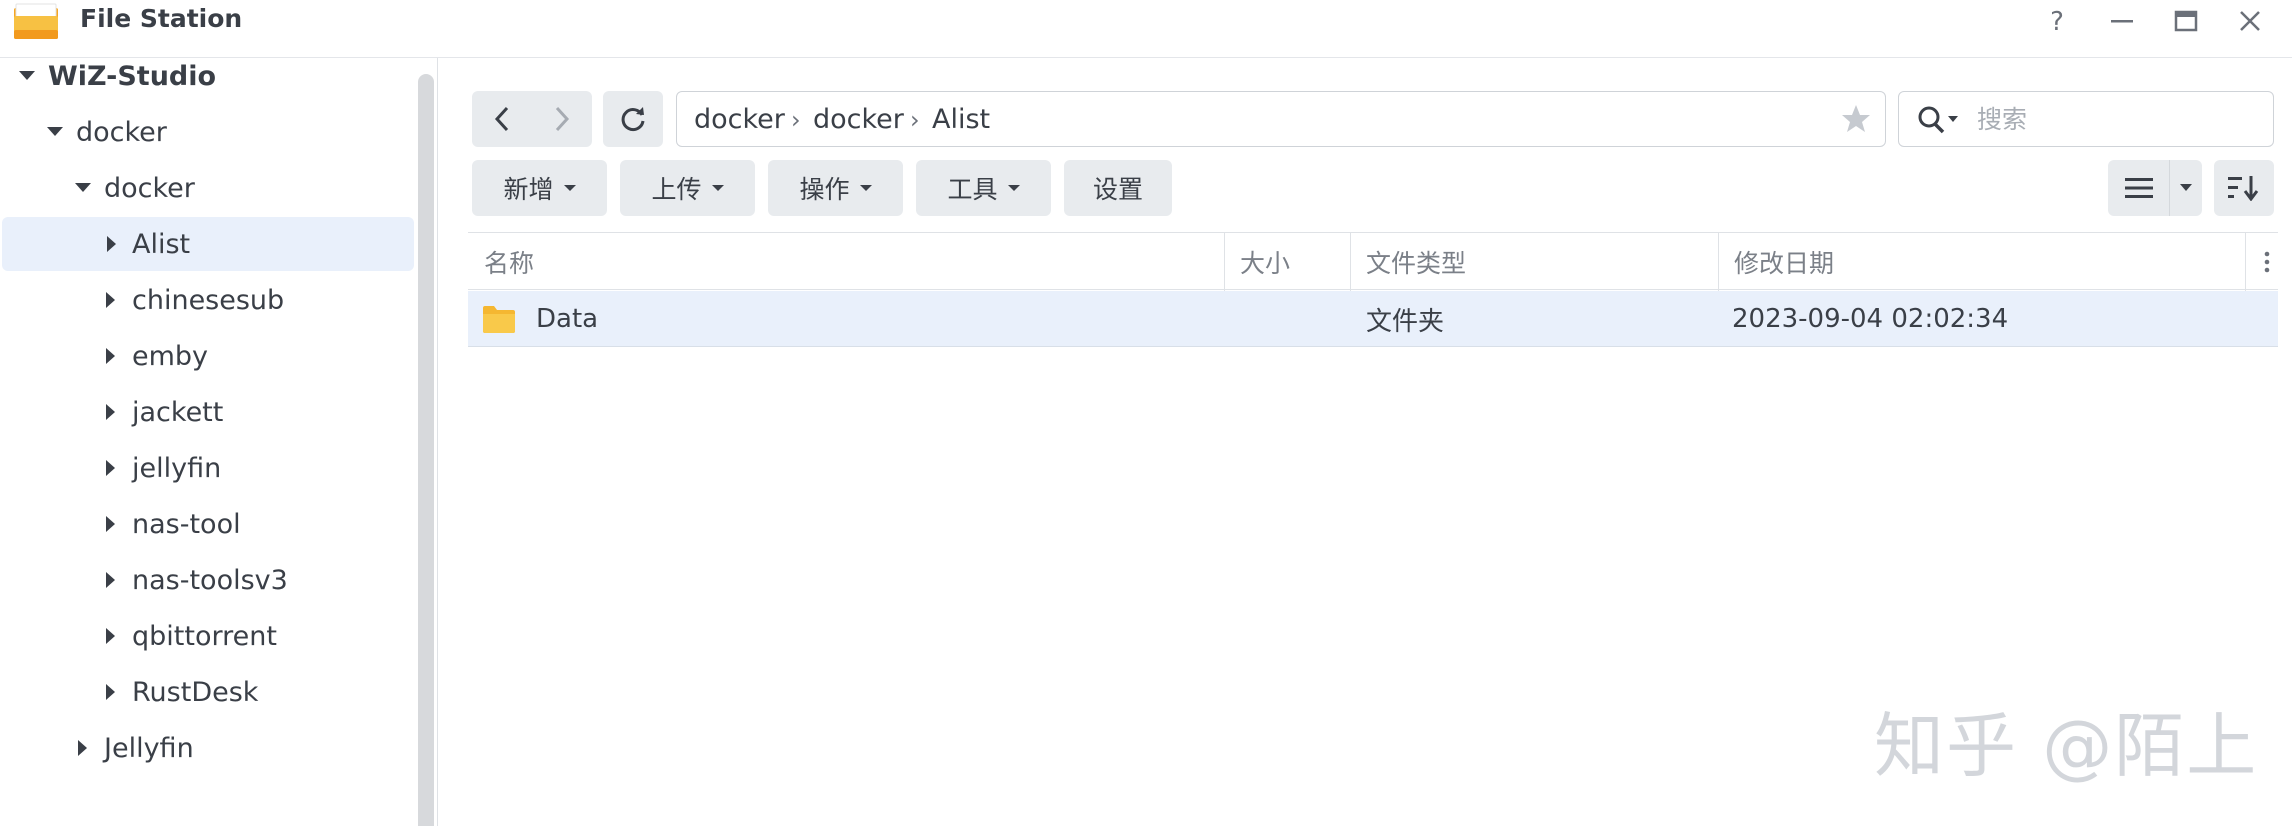  What do you see at coordinates (210, 580) in the screenshot?
I see `tree-item-label: nas-toolsv3` at bounding box center [210, 580].